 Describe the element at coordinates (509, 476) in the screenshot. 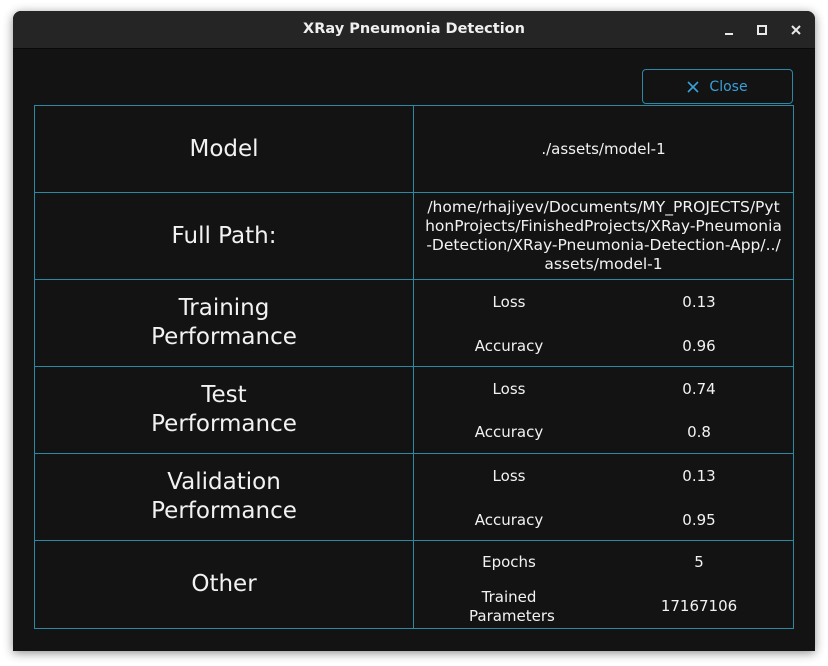

I see `validation-loss-label: Loss` at that location.